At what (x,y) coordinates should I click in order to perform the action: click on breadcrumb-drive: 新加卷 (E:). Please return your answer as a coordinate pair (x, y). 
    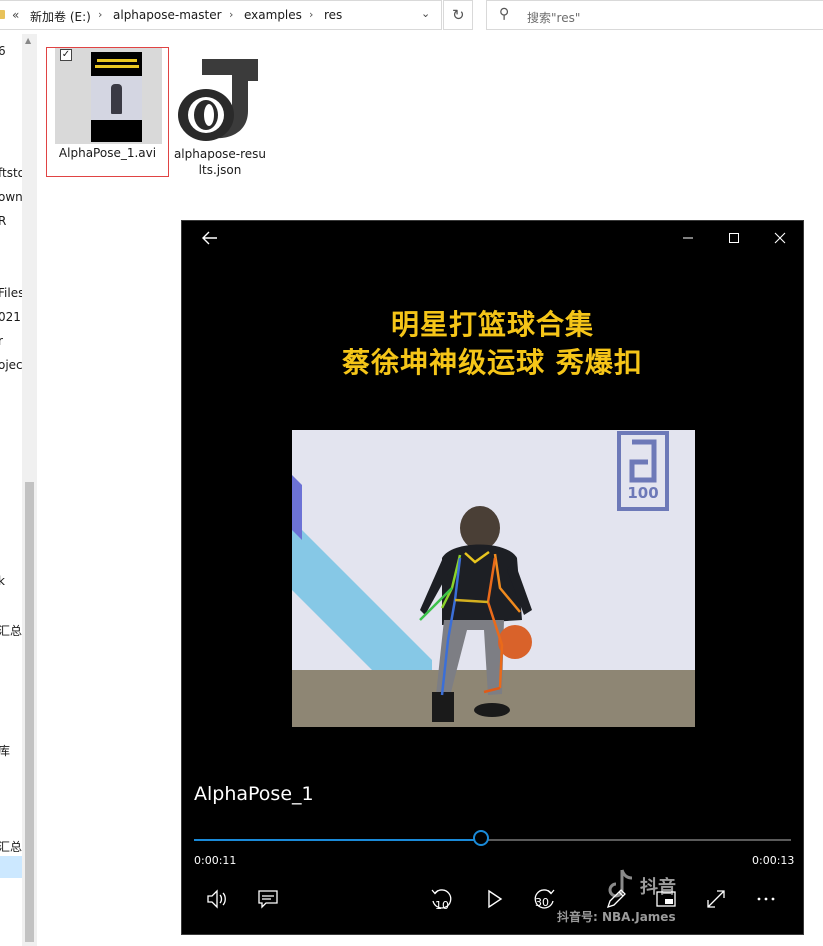
    Looking at the image, I should click on (60, 16).